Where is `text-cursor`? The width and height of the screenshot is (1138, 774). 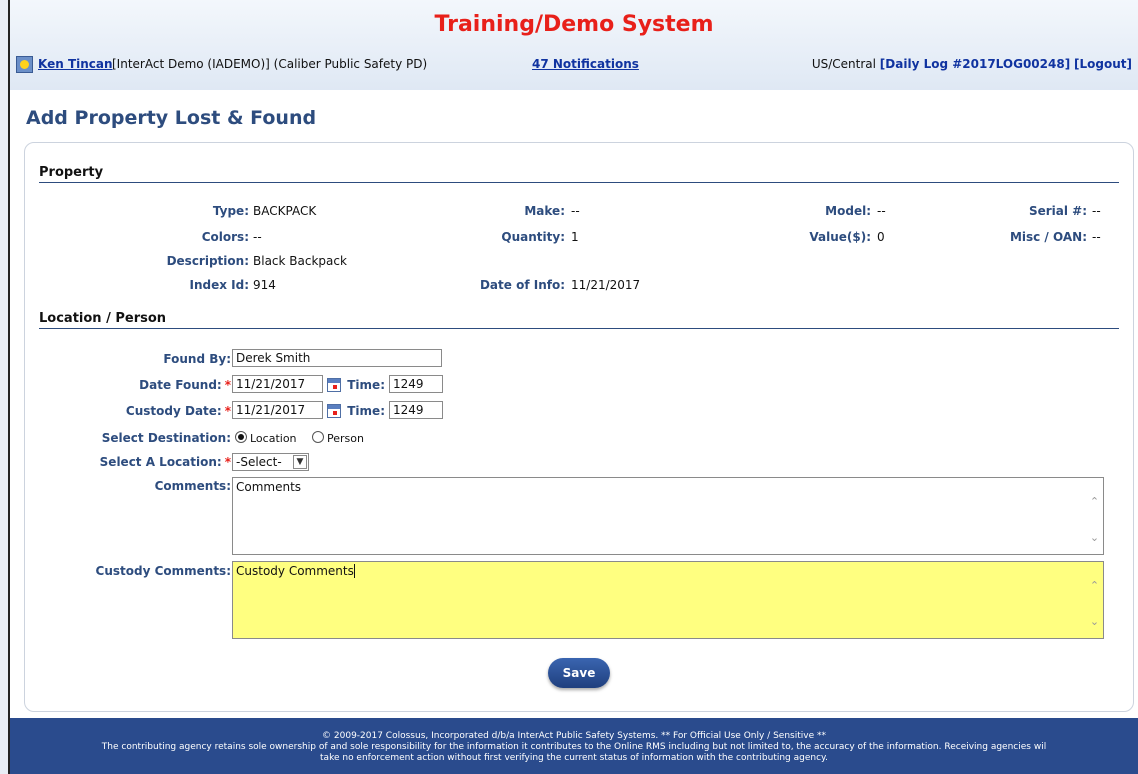
text-cursor is located at coordinates (354, 571).